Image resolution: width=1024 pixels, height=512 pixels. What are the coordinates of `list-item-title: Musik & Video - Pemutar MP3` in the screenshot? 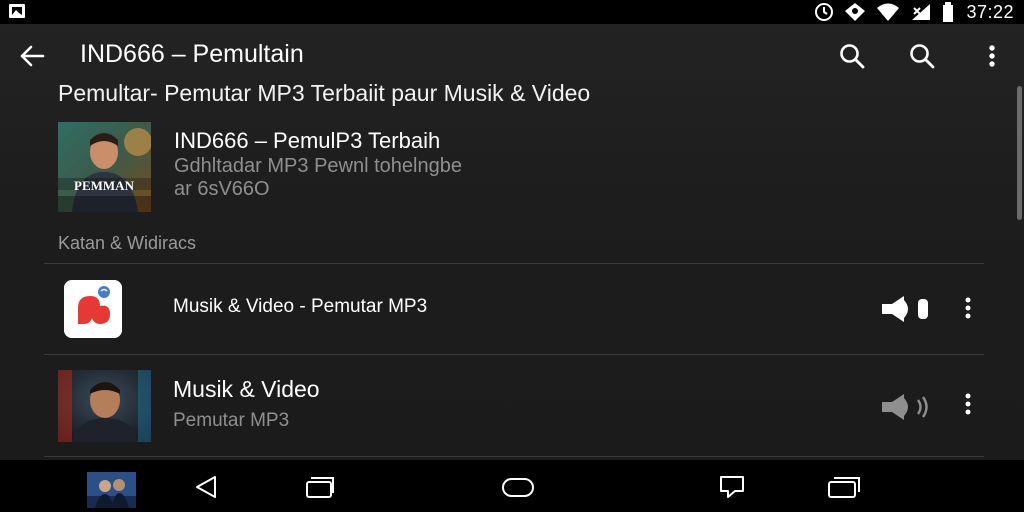 It's located at (300, 306).